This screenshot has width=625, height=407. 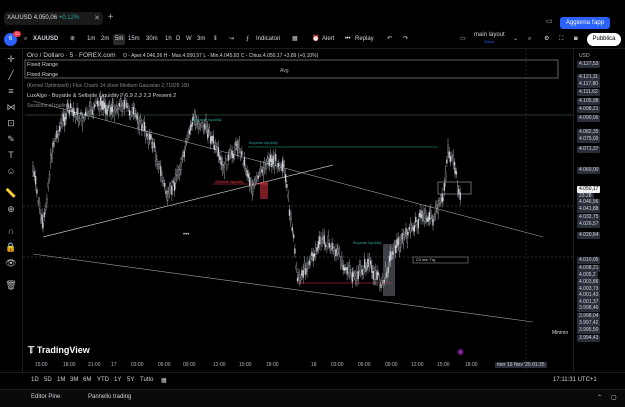 What do you see at coordinates (614, 397) in the screenshot?
I see `maximize-icon: ▢` at bounding box center [614, 397].